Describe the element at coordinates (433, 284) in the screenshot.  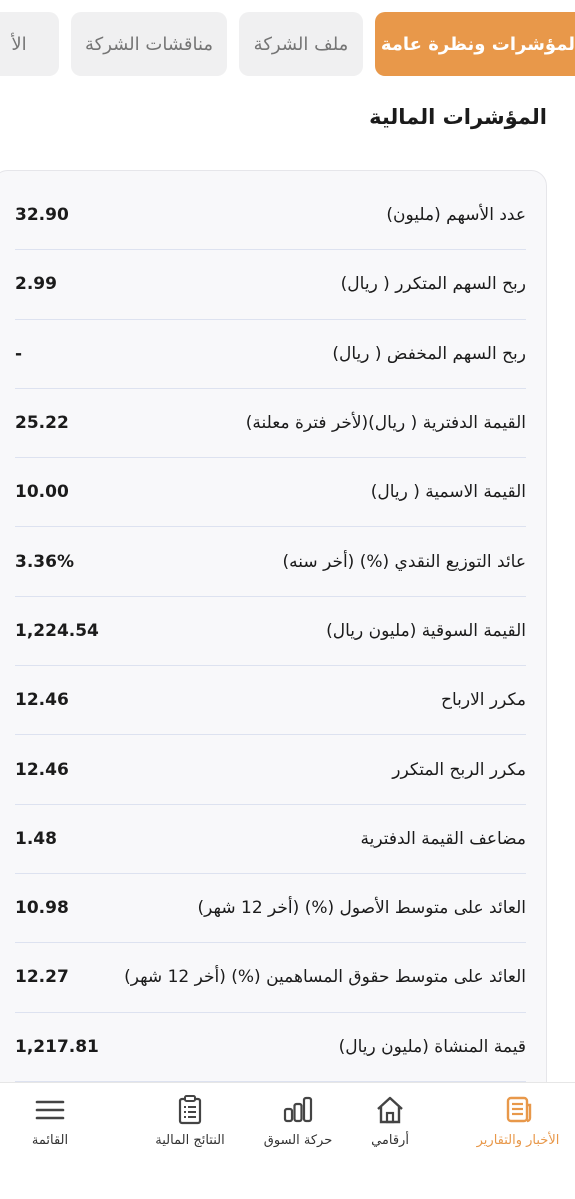
I see `indicator-label: ربح السهم المتكرر ( ريال)` at that location.